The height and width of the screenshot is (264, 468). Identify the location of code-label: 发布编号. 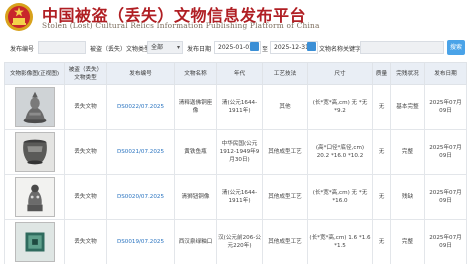
(22, 49).